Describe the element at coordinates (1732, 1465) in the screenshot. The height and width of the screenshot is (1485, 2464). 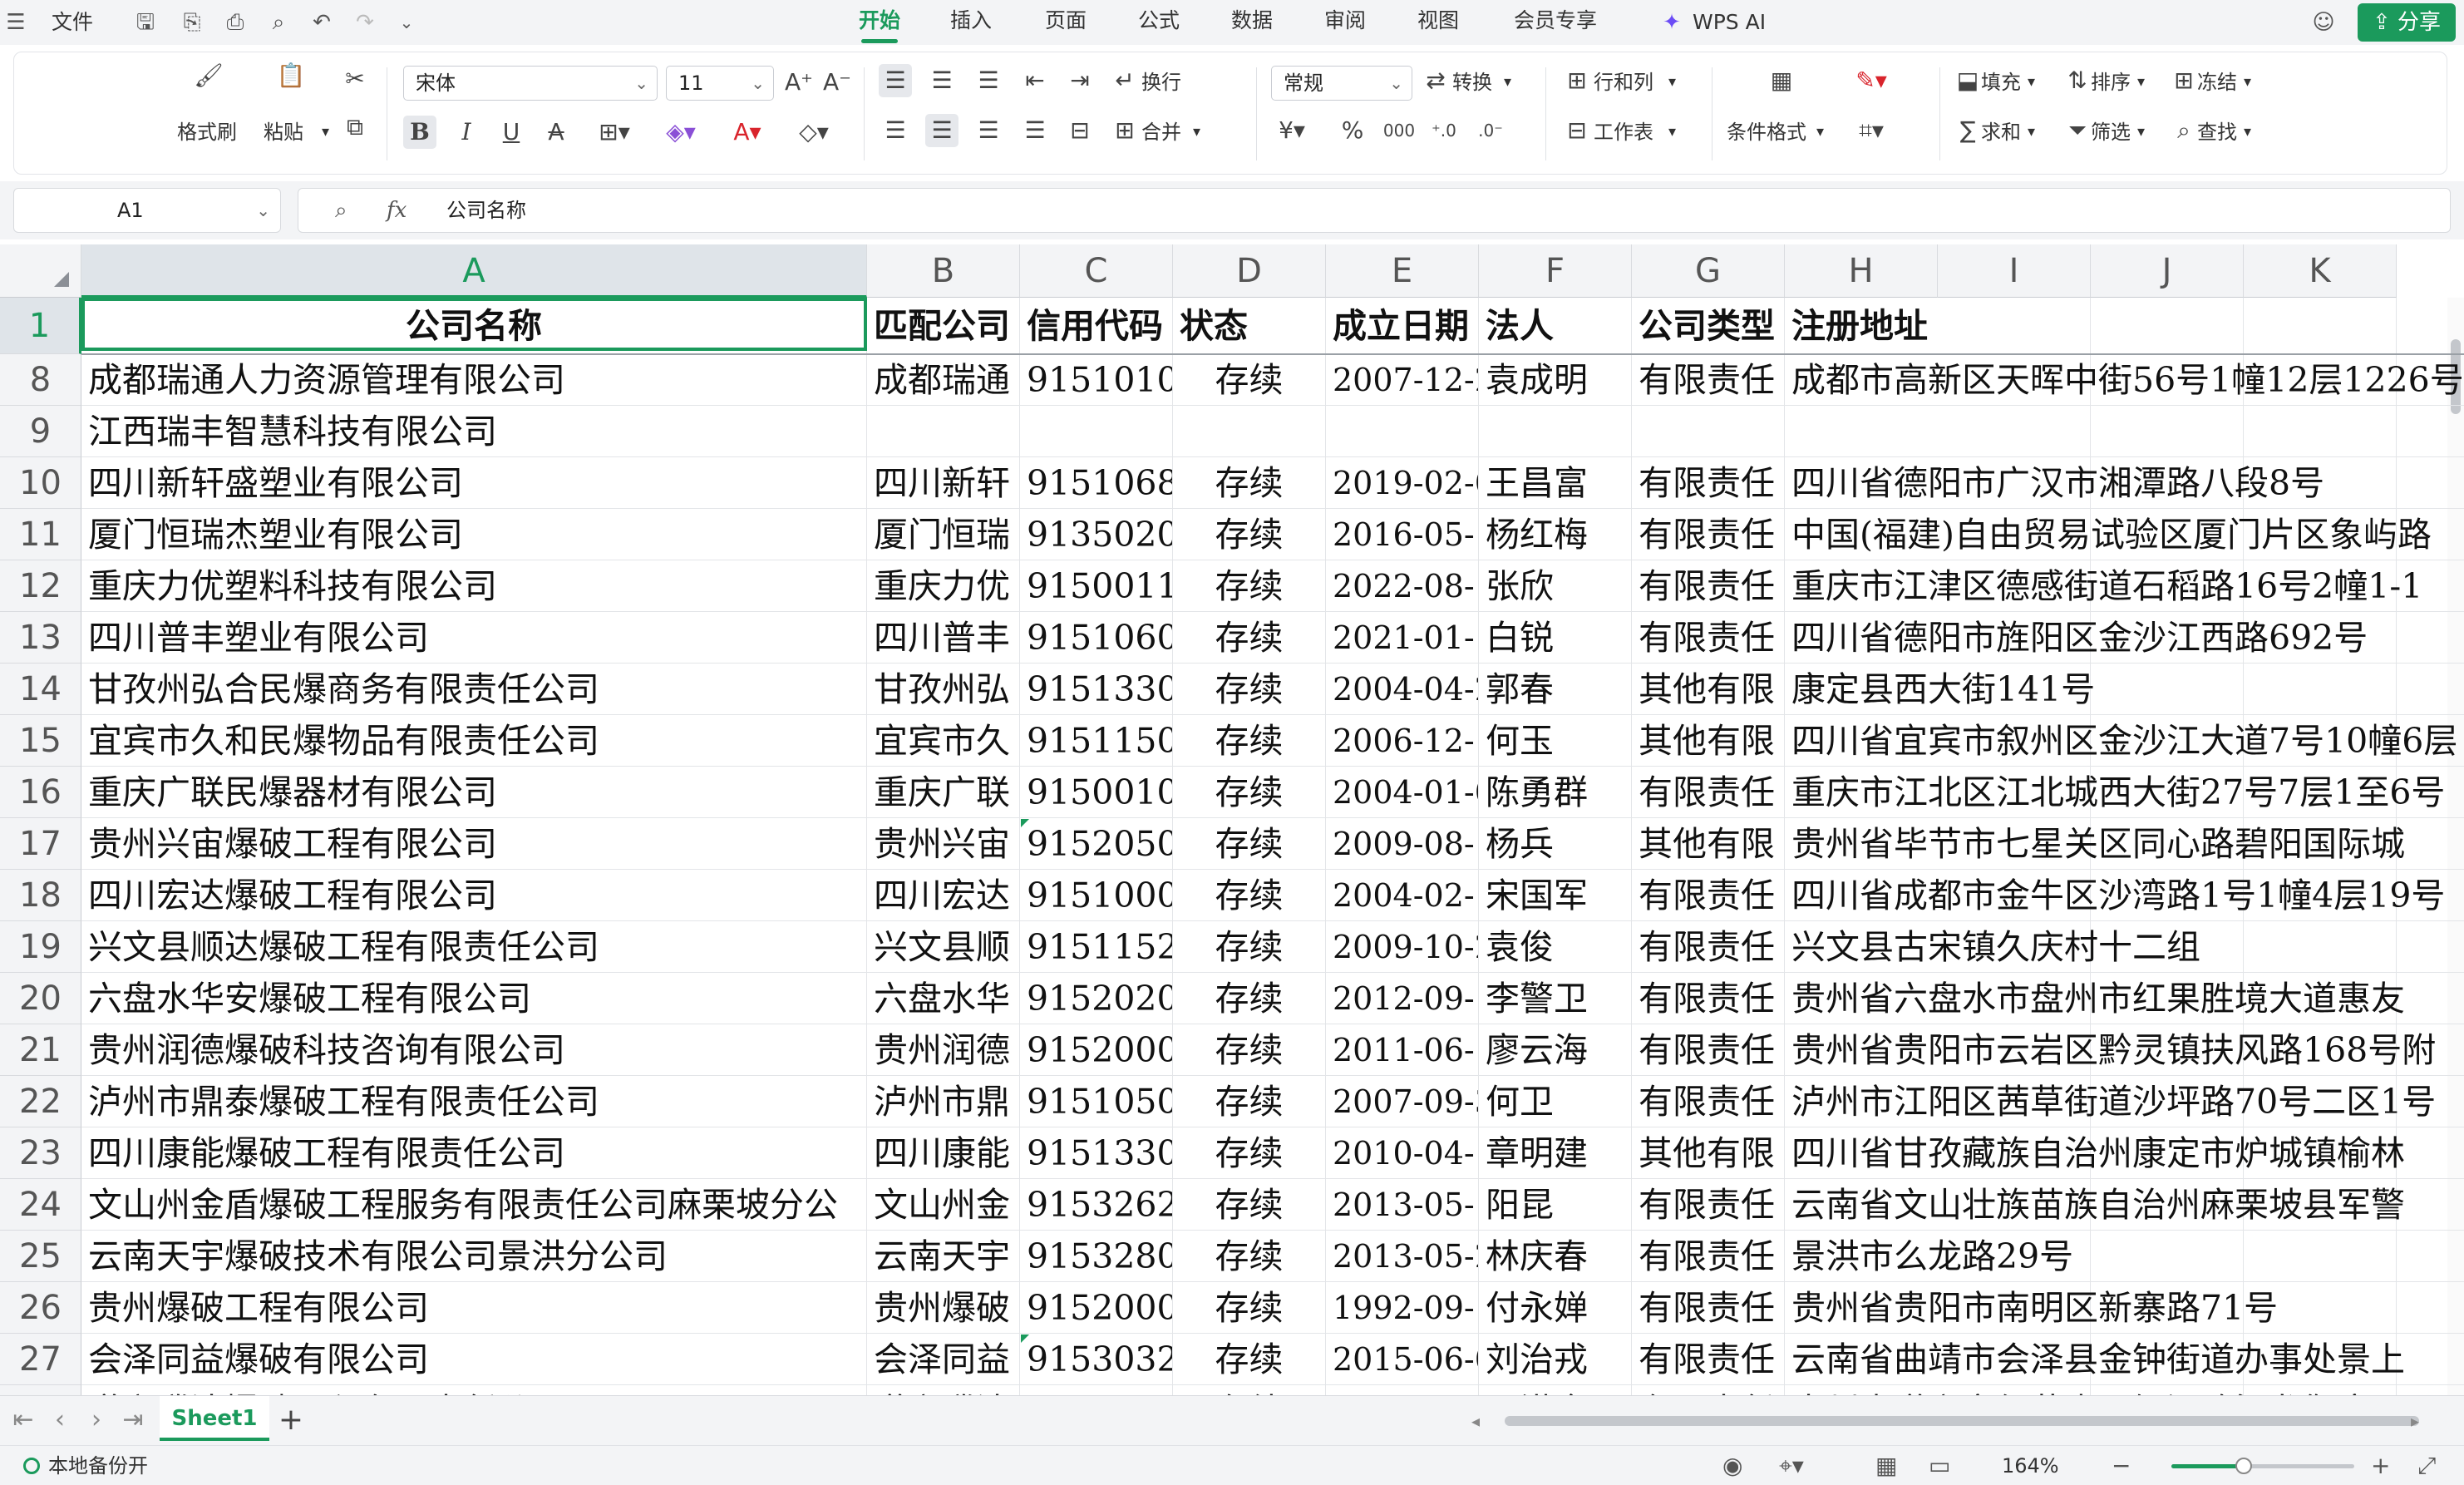
I see `eye-protection-icon: ◉` at that location.